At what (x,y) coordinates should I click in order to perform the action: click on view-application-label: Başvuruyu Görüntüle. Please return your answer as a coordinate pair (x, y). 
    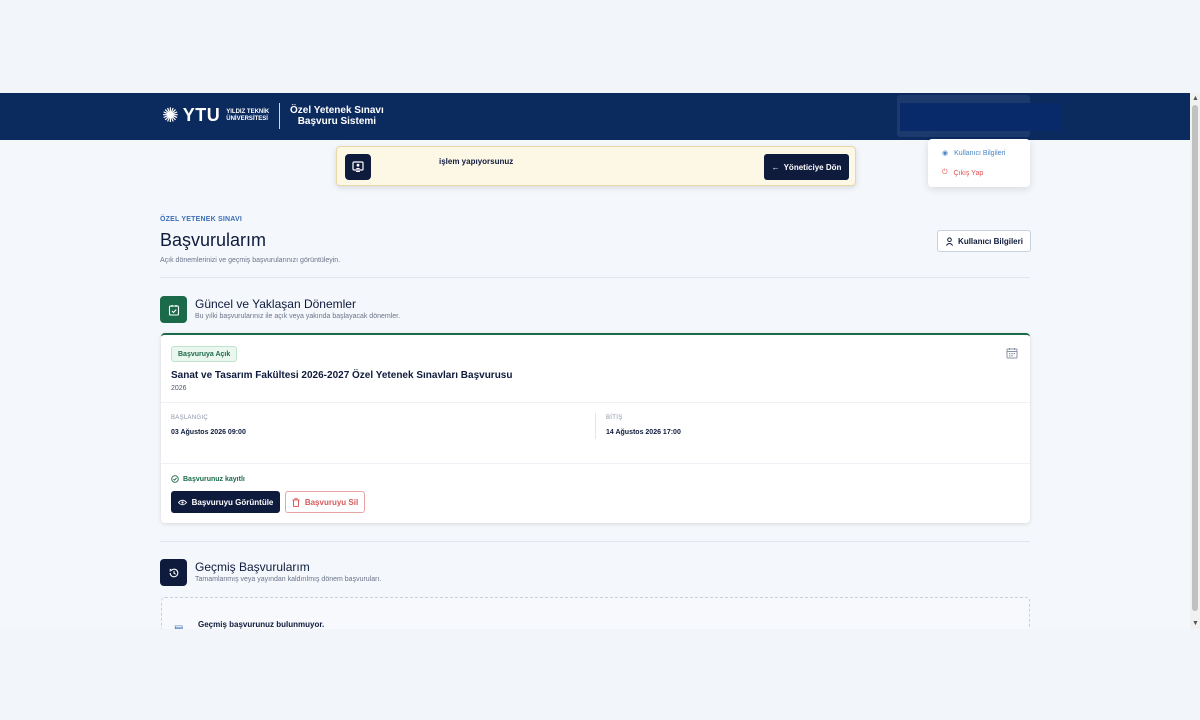
    Looking at the image, I should click on (232, 502).